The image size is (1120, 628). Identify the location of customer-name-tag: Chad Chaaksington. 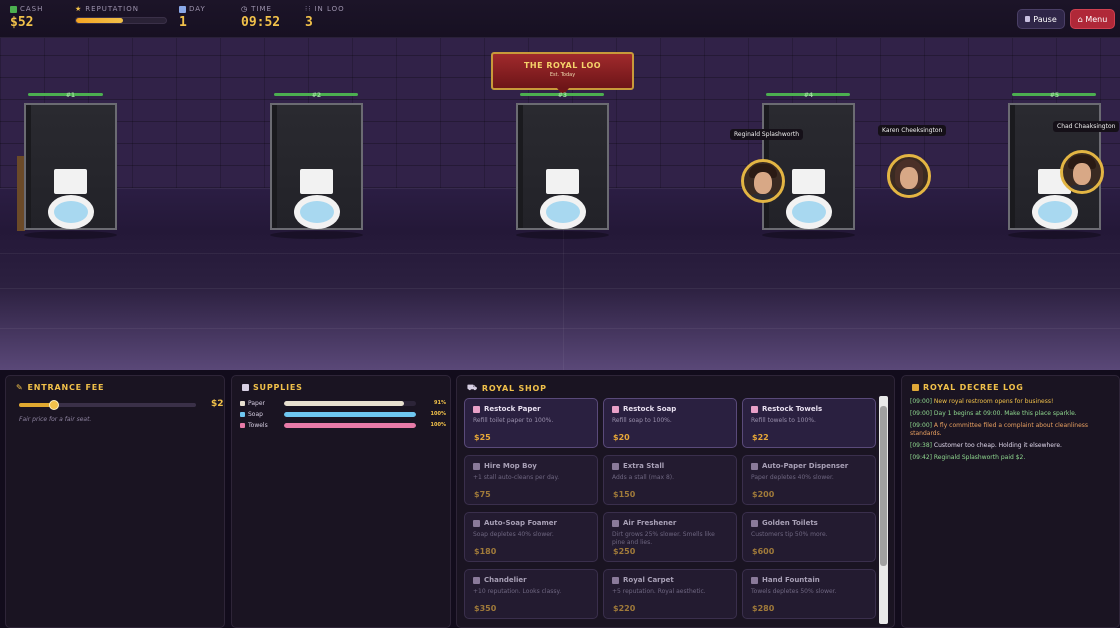
(1086, 126).